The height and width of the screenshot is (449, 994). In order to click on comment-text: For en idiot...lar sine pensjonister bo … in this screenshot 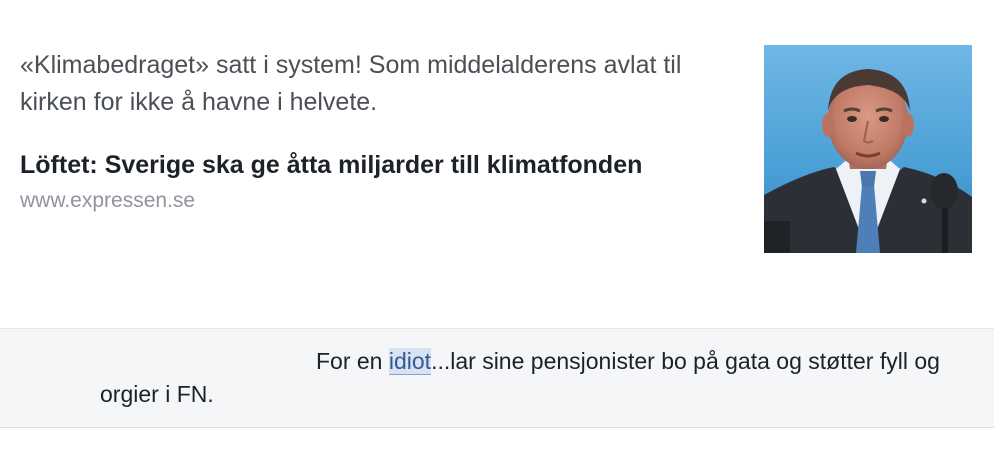, I will do `click(525, 378)`.